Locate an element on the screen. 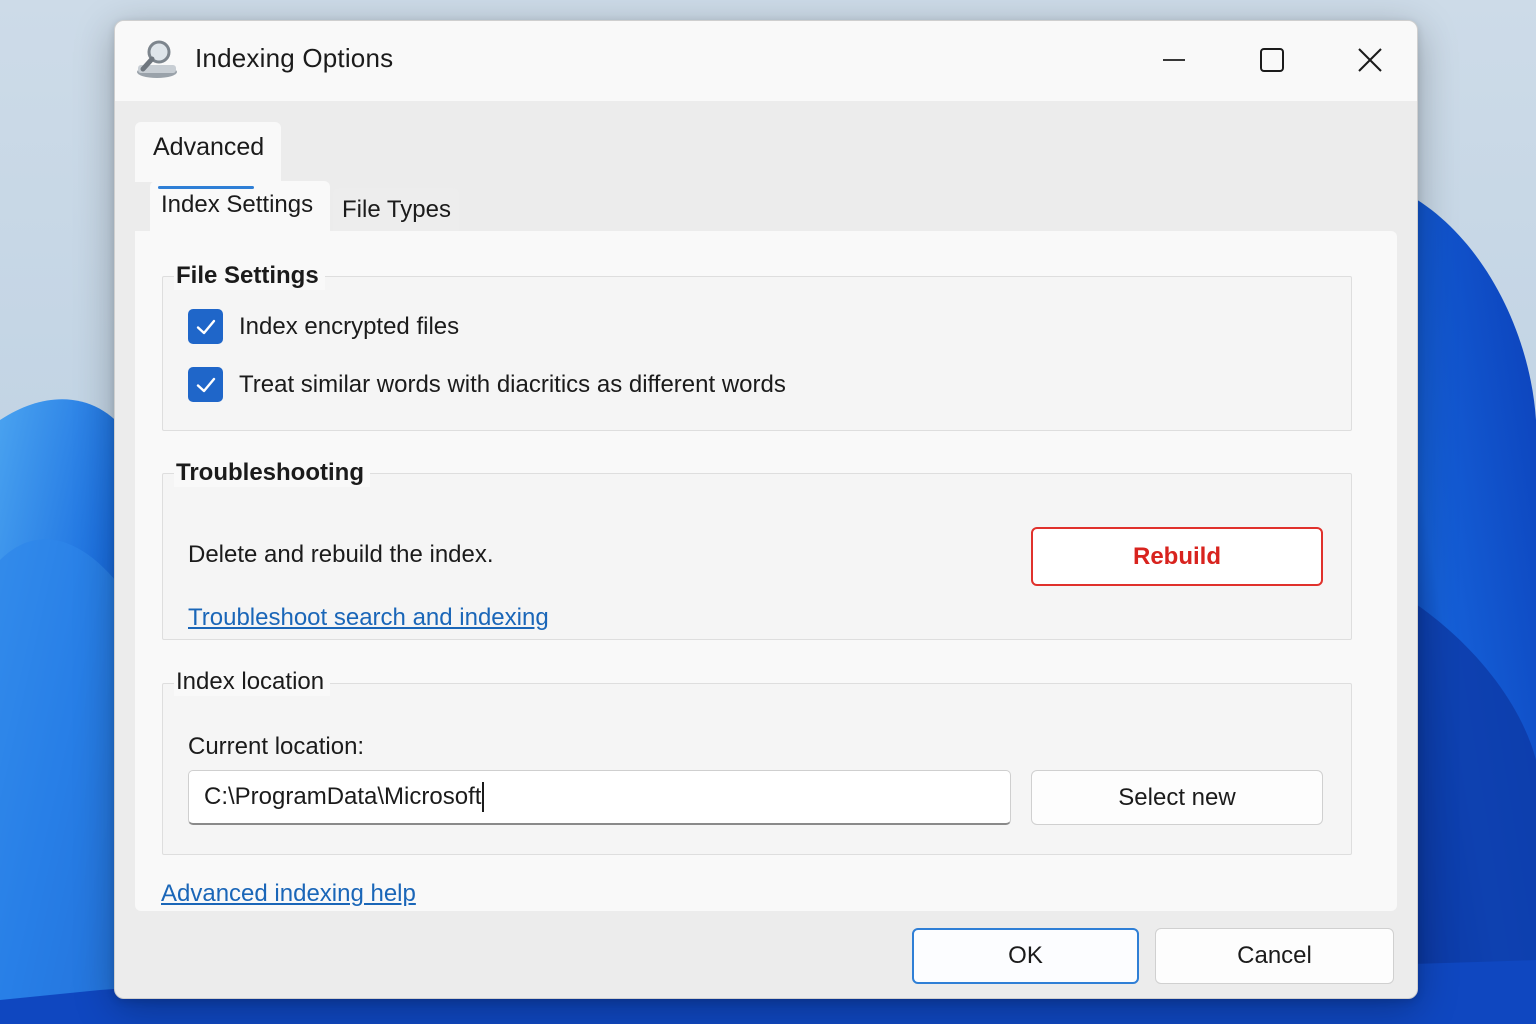 This screenshot has height=1024, width=1536. minimize-icon is located at coordinates (1174, 60).